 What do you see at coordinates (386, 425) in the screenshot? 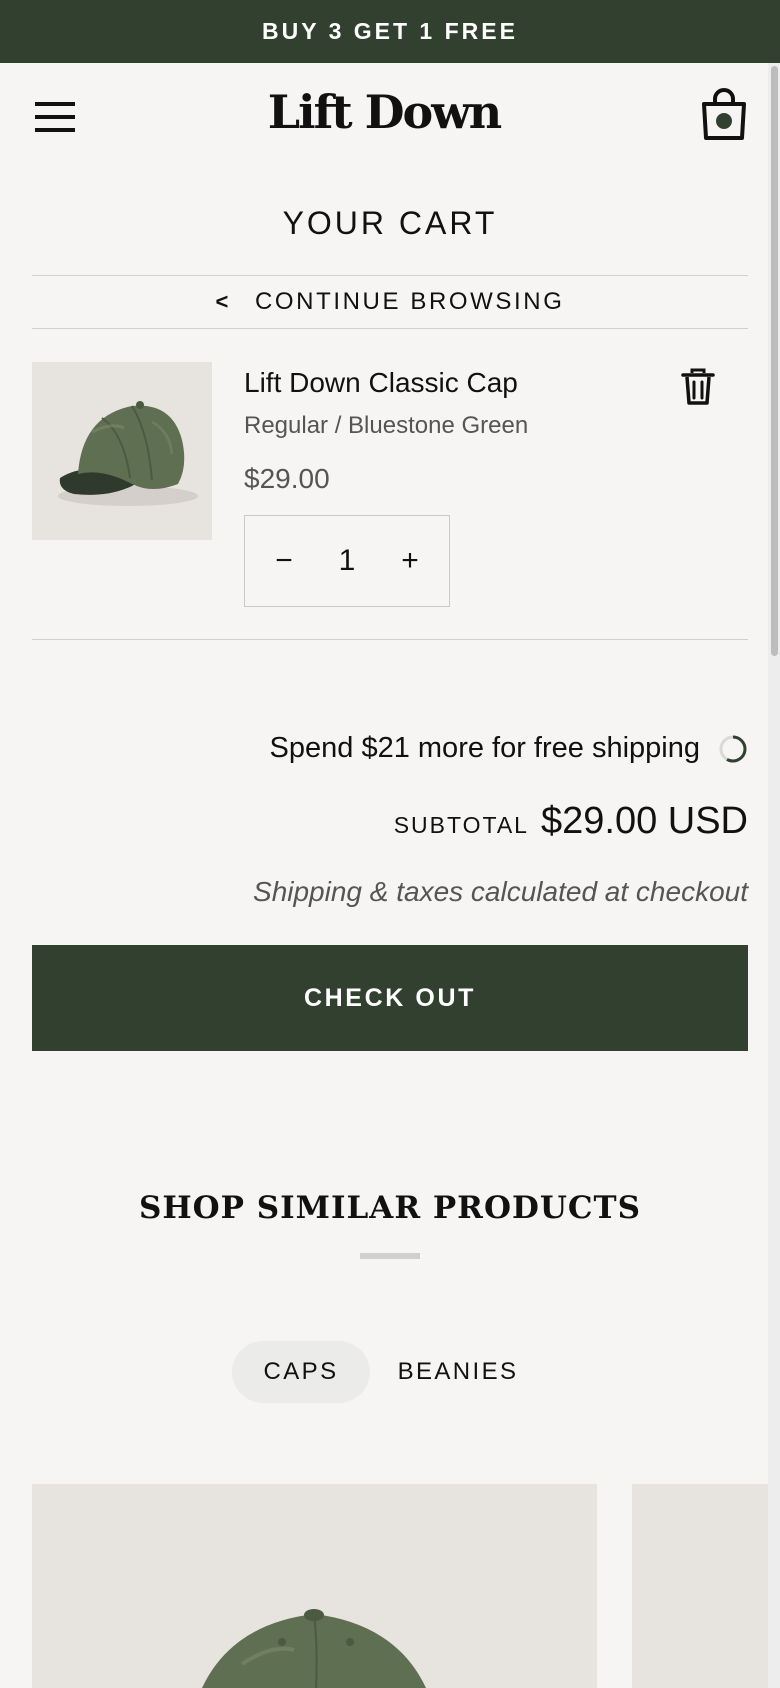
I see `cart-item-variant: Regular / Bluestone Green` at bounding box center [386, 425].